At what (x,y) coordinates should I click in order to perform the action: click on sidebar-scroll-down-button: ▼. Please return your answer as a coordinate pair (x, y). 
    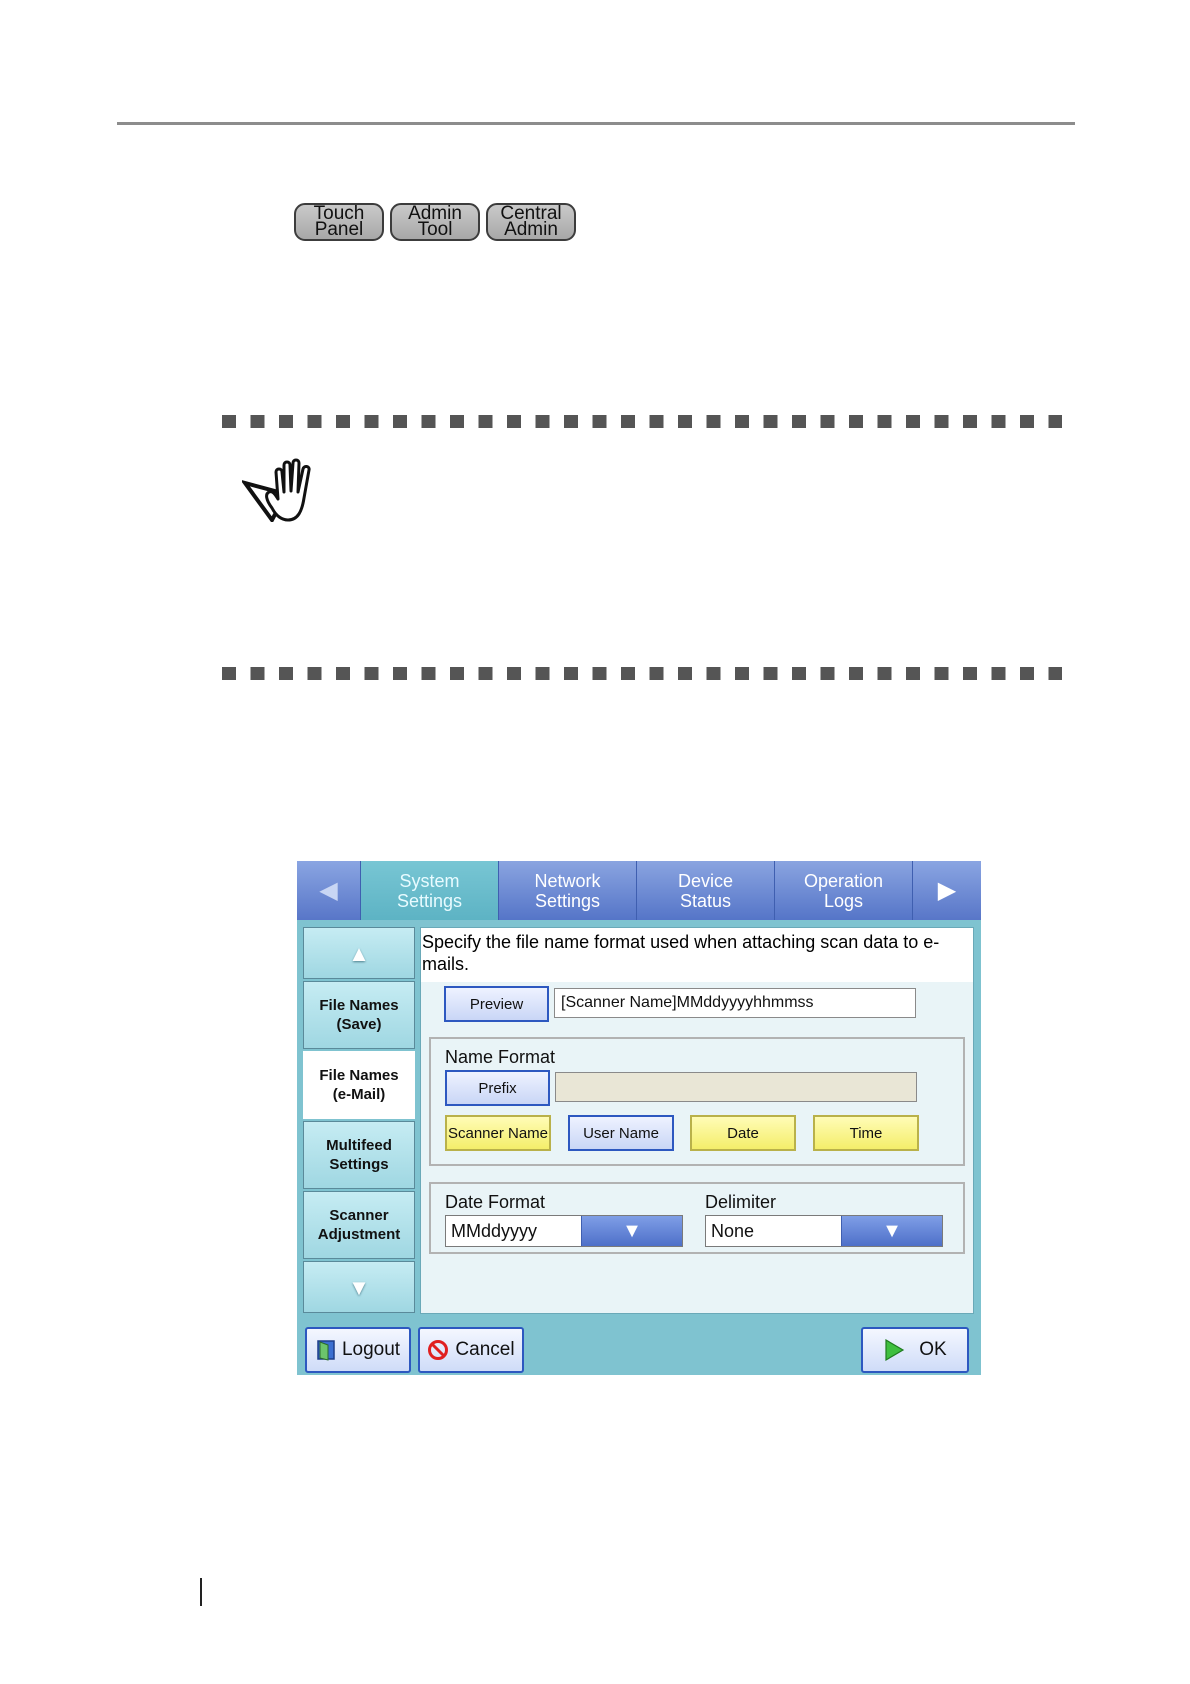
    Looking at the image, I should click on (359, 1287).